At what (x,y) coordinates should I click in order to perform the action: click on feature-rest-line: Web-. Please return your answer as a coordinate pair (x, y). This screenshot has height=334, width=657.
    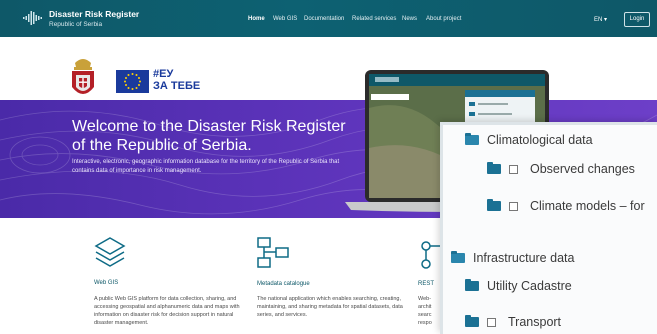
    Looking at the image, I should click on (425, 299).